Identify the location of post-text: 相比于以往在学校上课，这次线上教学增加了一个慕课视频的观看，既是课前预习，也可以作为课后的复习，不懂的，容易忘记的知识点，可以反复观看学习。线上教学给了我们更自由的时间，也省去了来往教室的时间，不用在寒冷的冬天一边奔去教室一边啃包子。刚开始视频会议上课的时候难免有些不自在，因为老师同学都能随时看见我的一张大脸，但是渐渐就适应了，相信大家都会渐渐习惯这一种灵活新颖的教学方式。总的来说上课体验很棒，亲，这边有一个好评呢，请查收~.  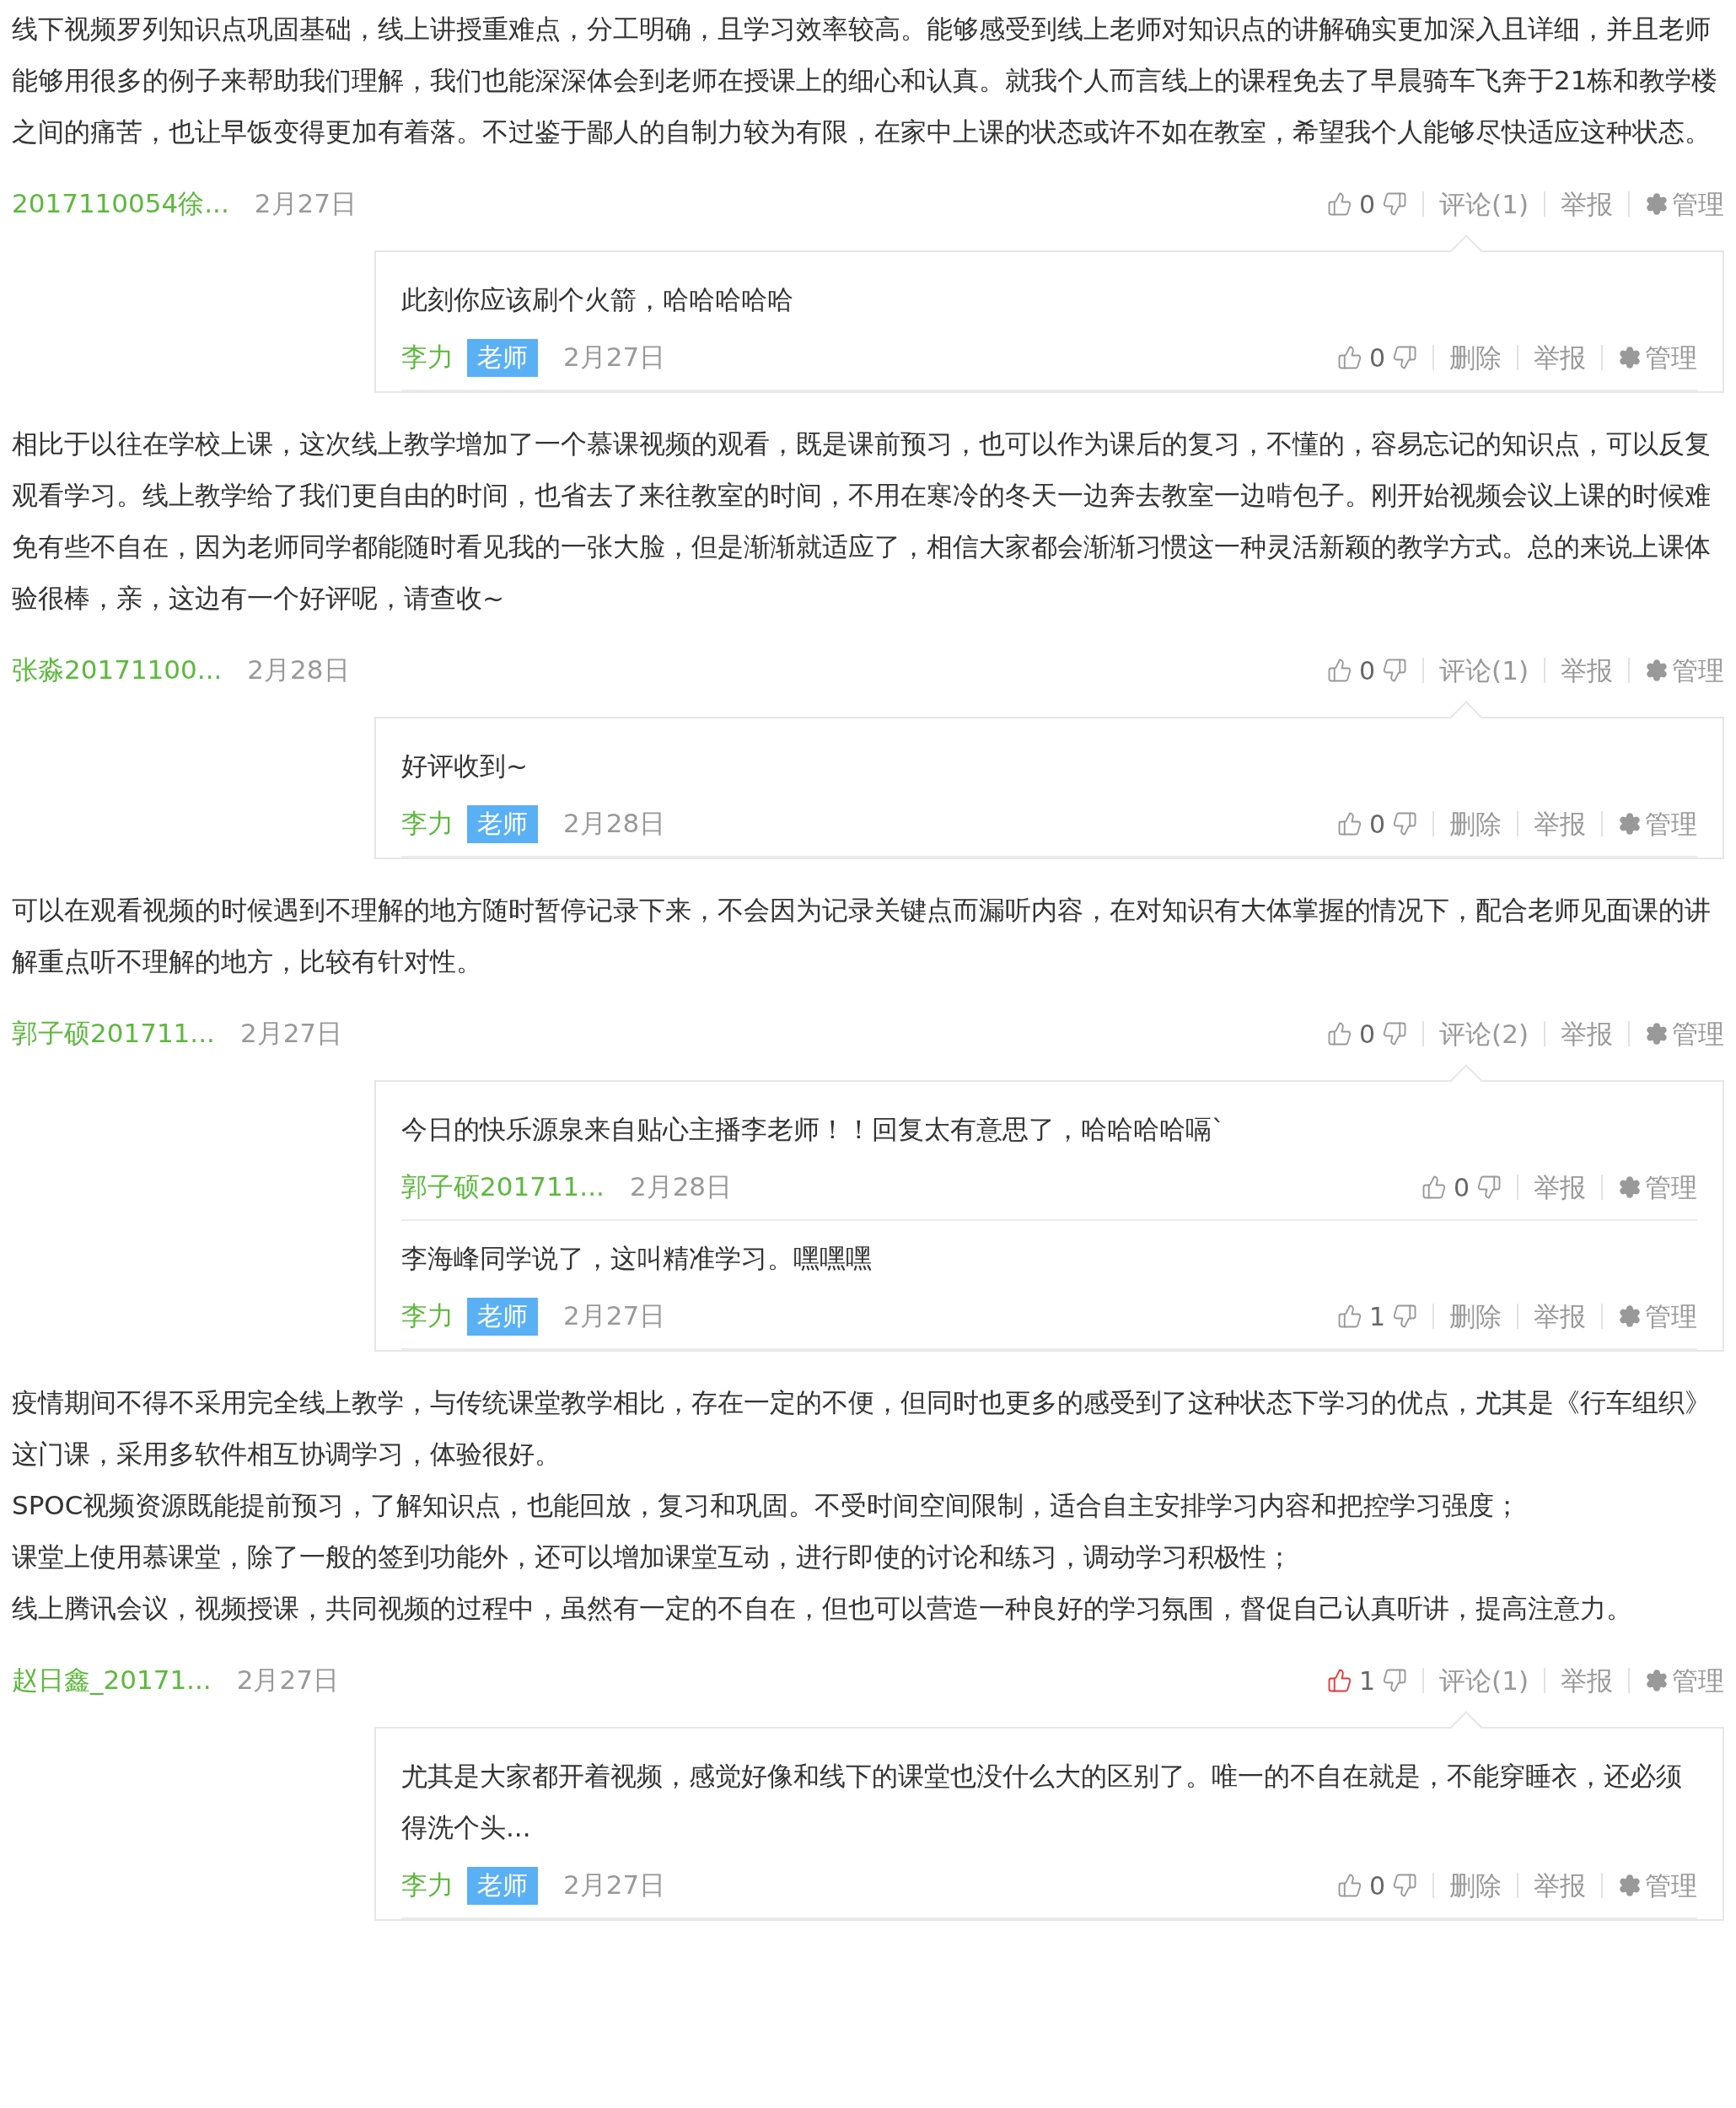
(862, 521).